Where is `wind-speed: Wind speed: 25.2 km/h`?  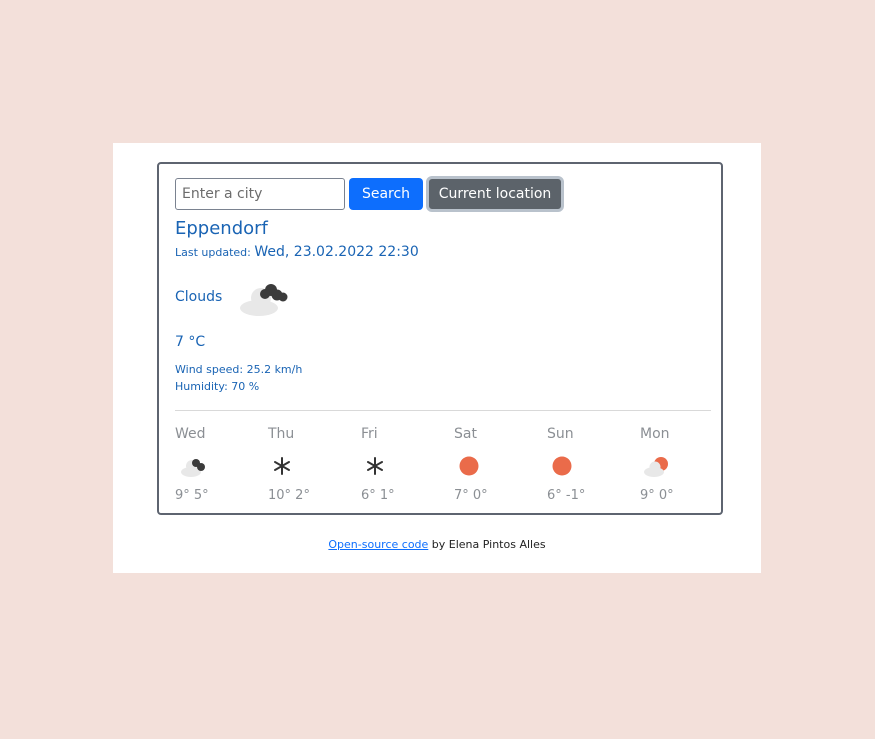 wind-speed: Wind speed: 25.2 km/h is located at coordinates (239, 369).